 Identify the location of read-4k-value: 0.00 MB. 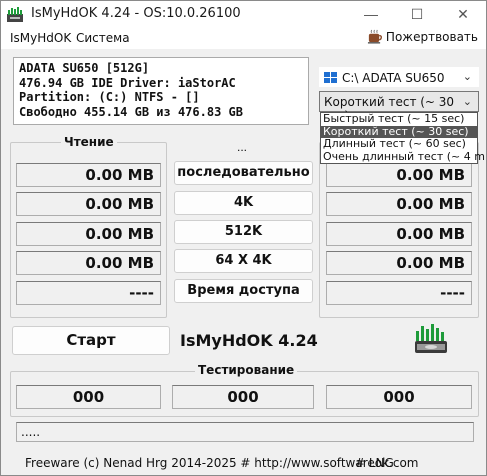
(88, 204).